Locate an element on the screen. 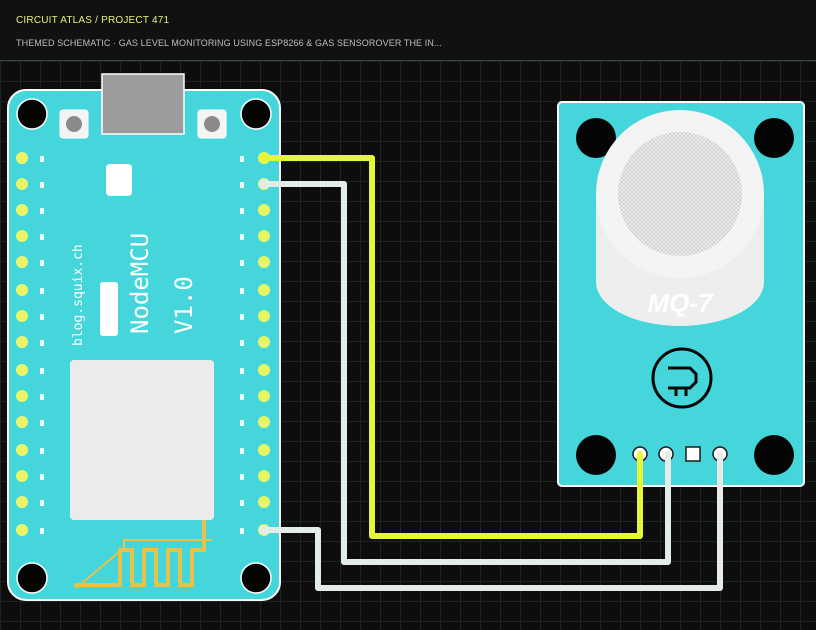 The width and height of the screenshot is (816, 630). sensor-model-label: MQ-7 is located at coordinates (681, 303).